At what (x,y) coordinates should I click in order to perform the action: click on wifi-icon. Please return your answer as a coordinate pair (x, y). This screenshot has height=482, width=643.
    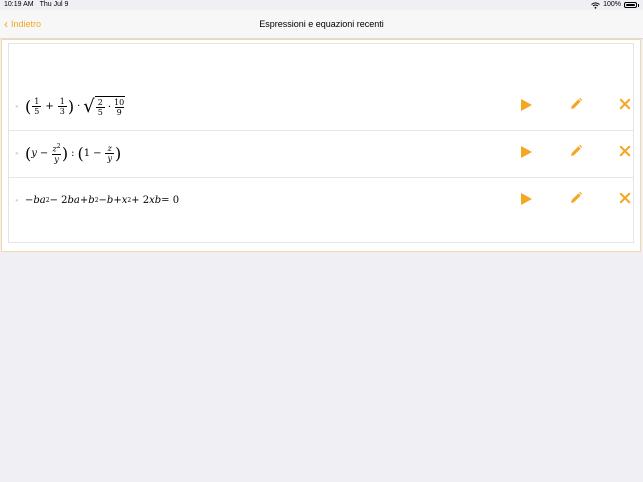
    Looking at the image, I should click on (595, 5).